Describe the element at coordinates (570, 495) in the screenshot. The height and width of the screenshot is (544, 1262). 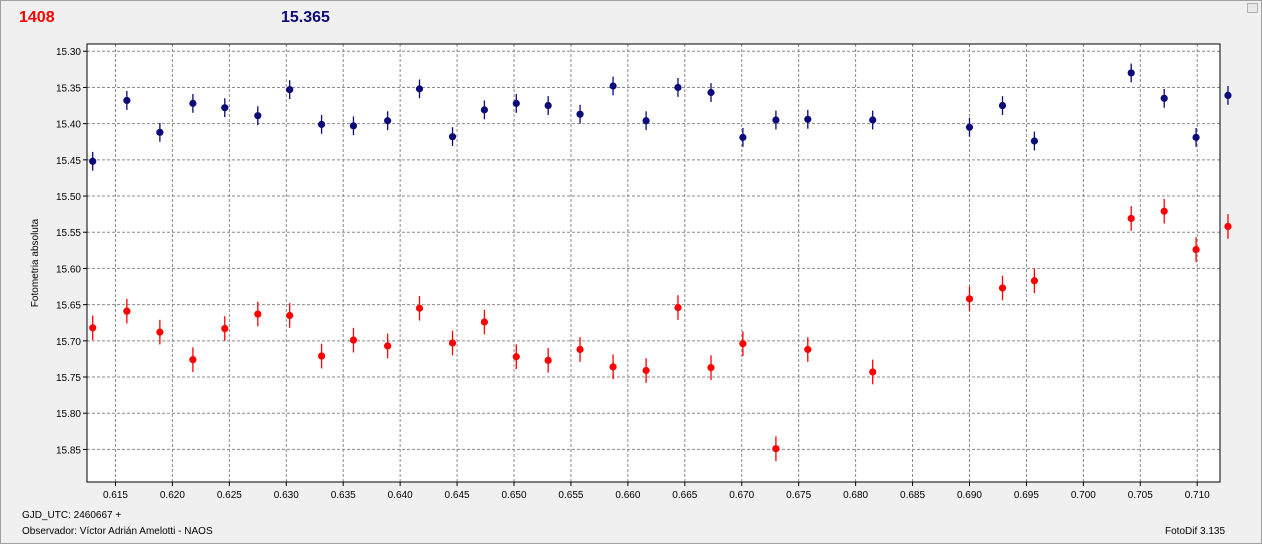
I see `x-tick-label: 0.655` at that location.